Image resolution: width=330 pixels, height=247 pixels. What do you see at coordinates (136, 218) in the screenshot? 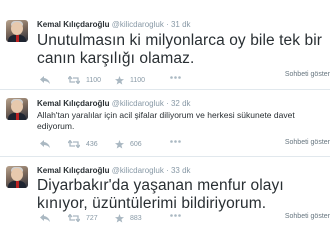
I see `favorite-count: 883` at bounding box center [136, 218].